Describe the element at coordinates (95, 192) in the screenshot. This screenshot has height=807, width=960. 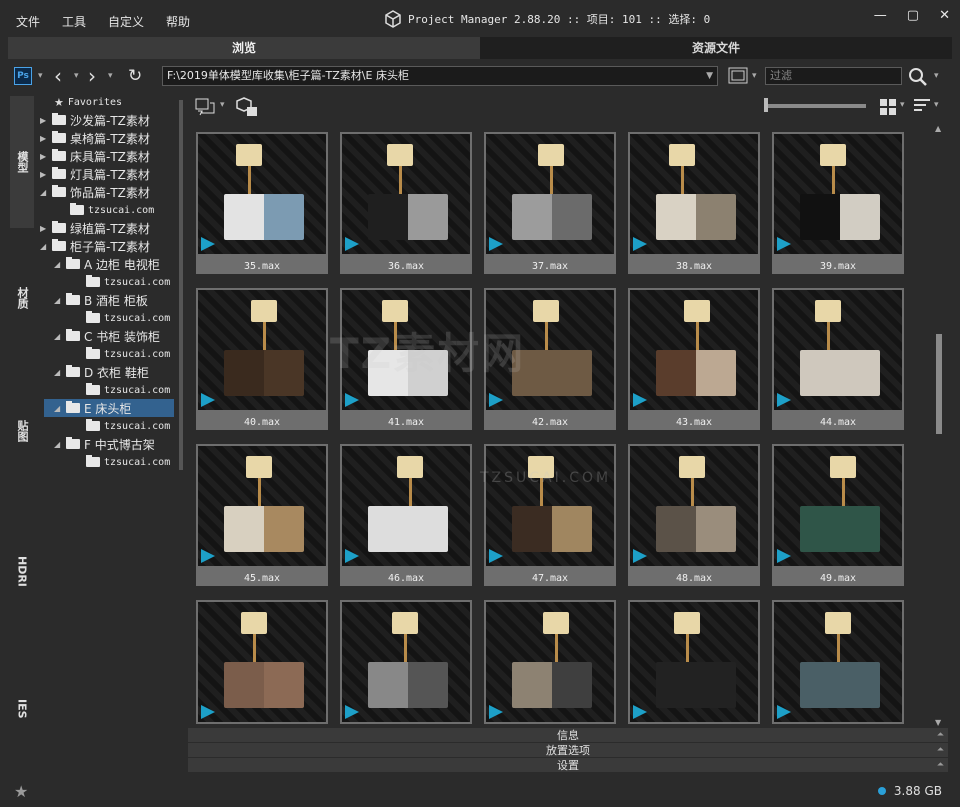
I see `tree-item: ◢ 饰品篇-TZ素材` at that location.